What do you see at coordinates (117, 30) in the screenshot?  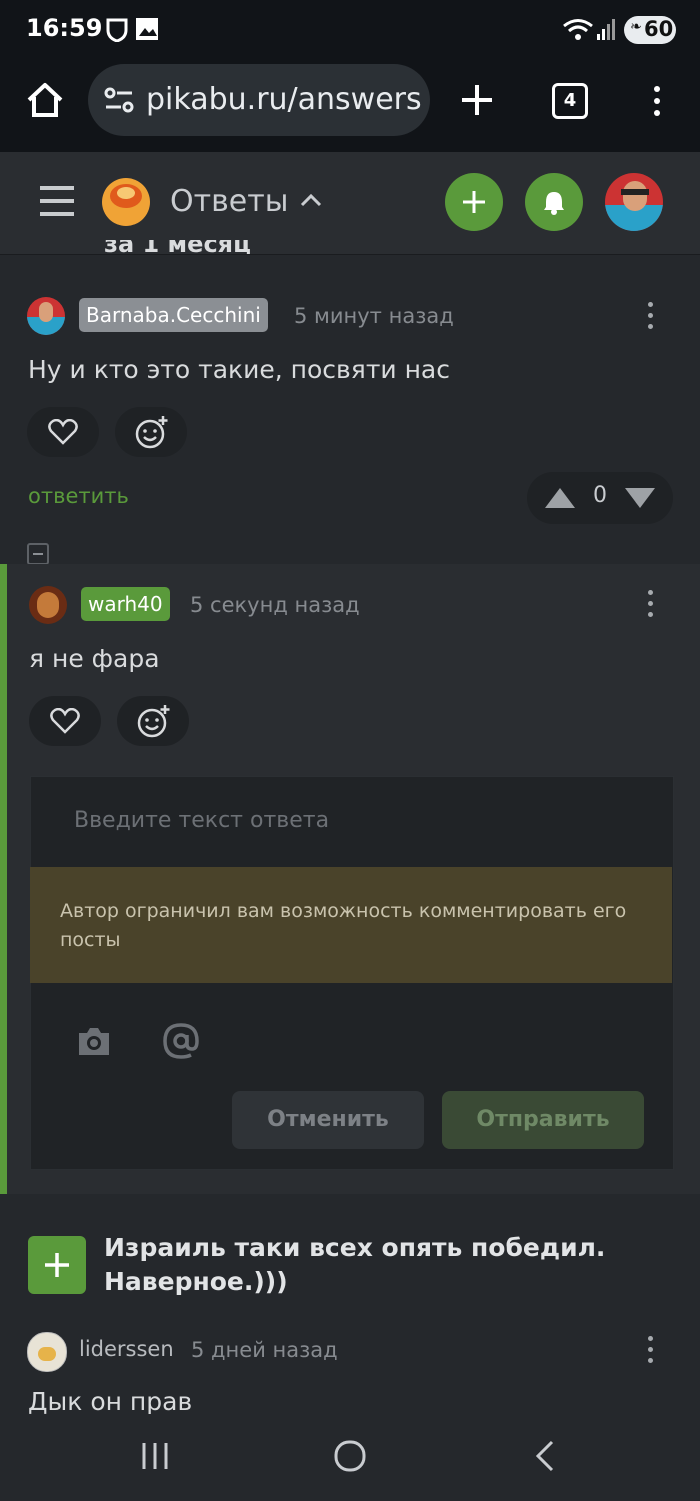 I see `shield-icon` at bounding box center [117, 30].